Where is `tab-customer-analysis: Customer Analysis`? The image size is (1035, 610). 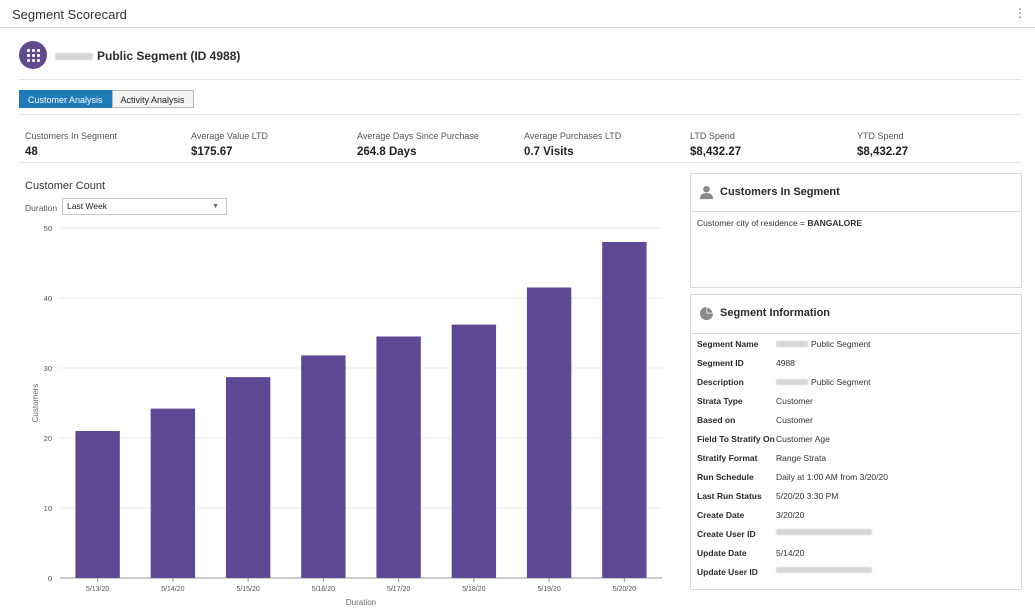 tab-customer-analysis: Customer Analysis is located at coordinates (65, 99).